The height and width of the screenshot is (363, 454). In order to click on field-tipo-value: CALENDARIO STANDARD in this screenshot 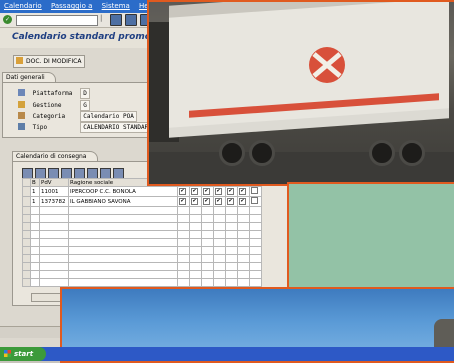, I will do `click(117, 127)`.